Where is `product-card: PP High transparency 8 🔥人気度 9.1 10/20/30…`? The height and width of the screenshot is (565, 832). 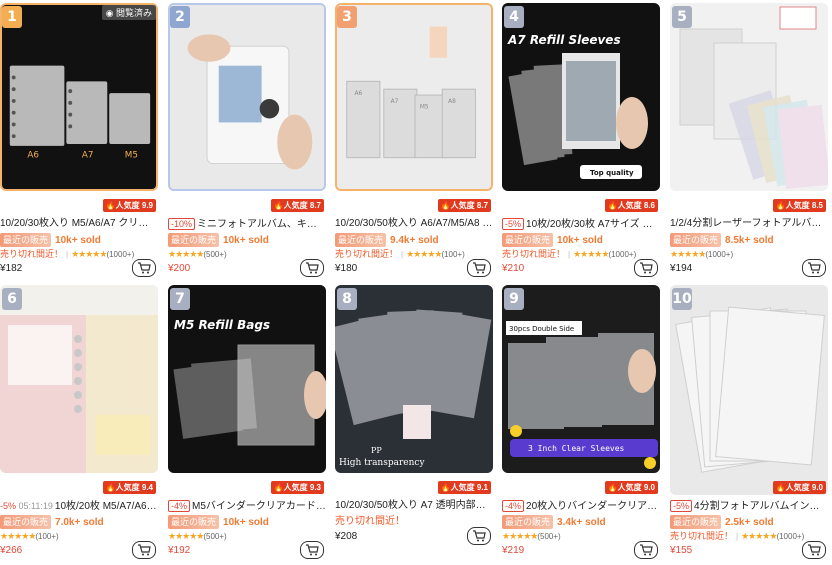 product-card: PP High transparency 8 🔥人気度 9.1 10/20/30… is located at coordinates (414, 425).